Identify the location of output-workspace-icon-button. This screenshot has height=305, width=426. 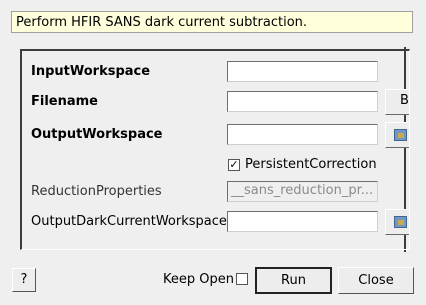
(397, 135).